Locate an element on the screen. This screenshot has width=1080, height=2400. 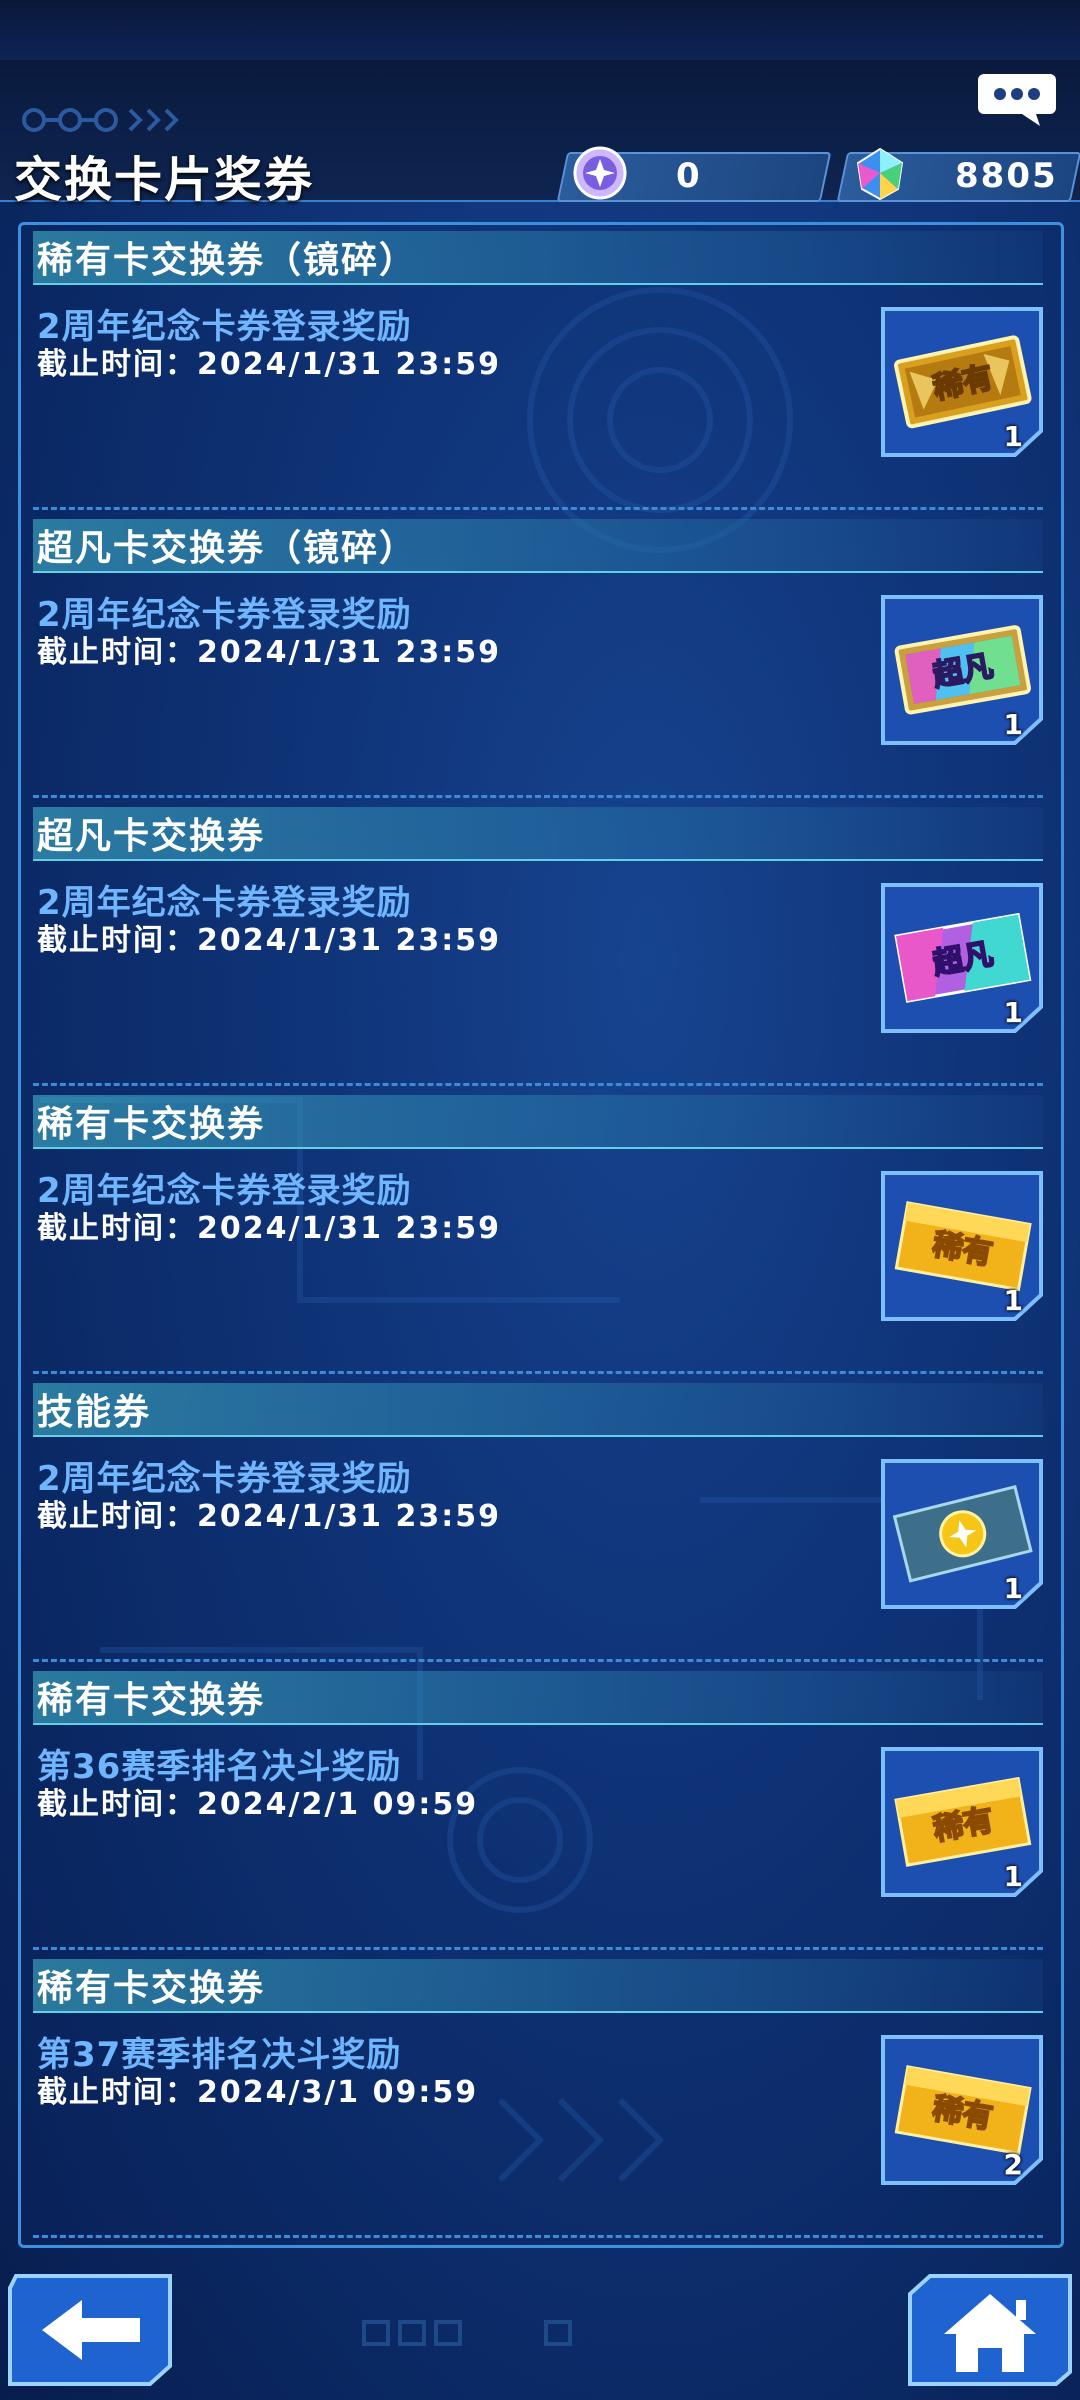
ticket-item-button: 1 is located at coordinates (962, 1534).